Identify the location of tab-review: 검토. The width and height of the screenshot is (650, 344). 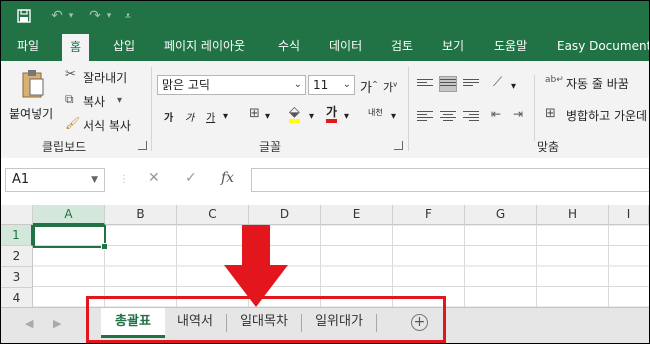
(402, 46).